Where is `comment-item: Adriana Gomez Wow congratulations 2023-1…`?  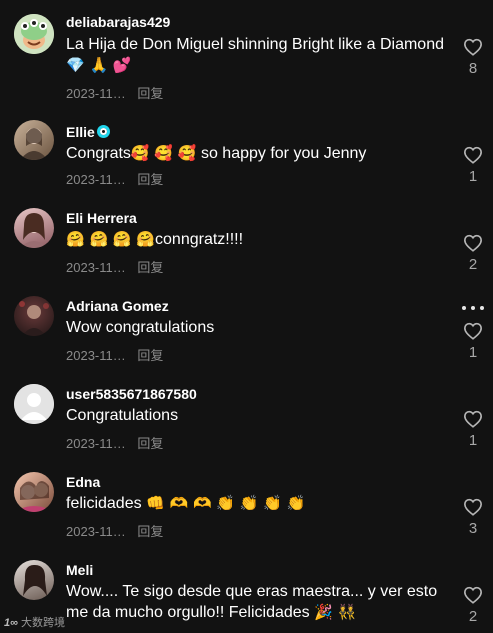
comment-item: Adriana Gomez Wow congratulations 2023-1… is located at coordinates (246, 325).